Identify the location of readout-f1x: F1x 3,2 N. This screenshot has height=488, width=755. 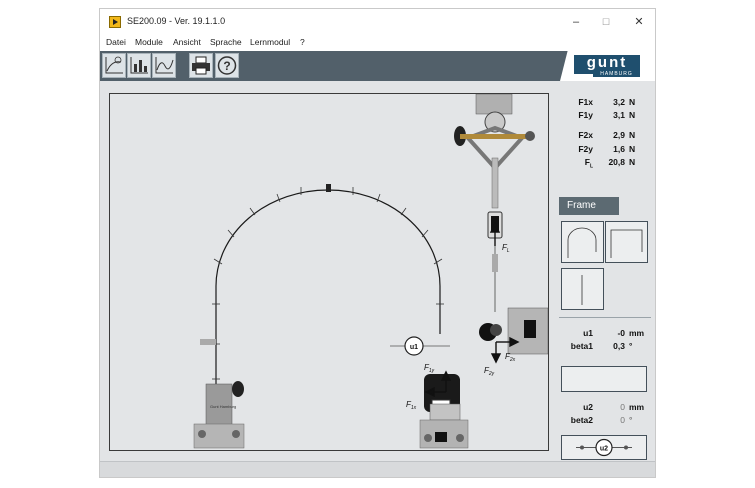
(607, 102).